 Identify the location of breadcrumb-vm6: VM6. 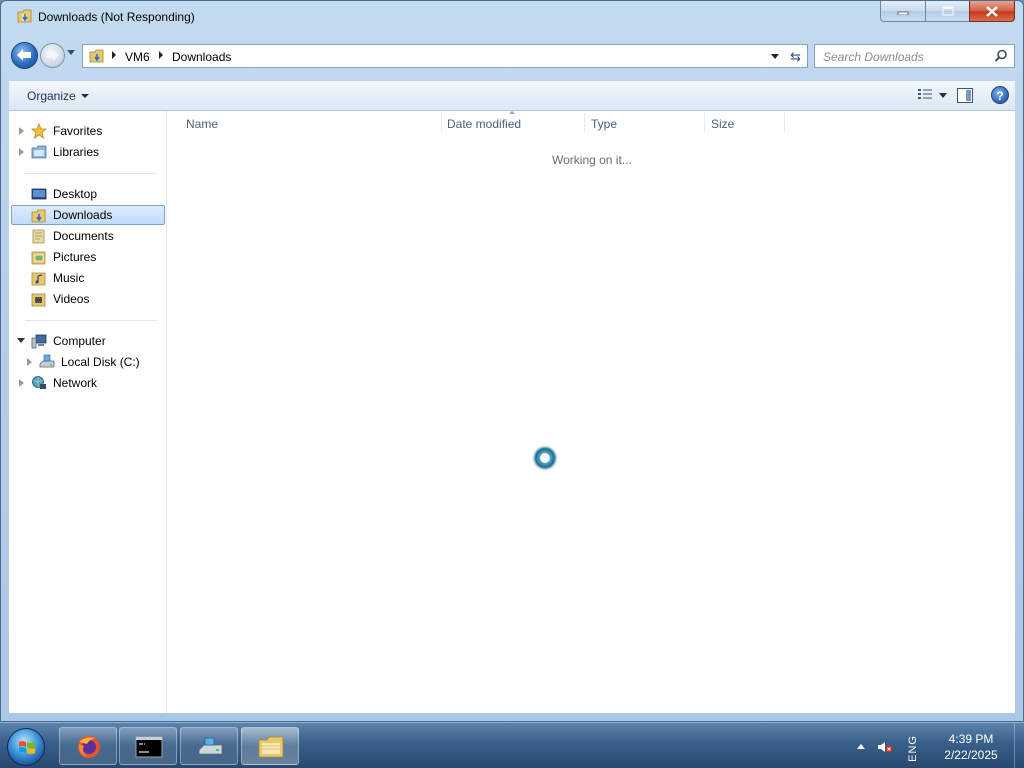
(137, 57).